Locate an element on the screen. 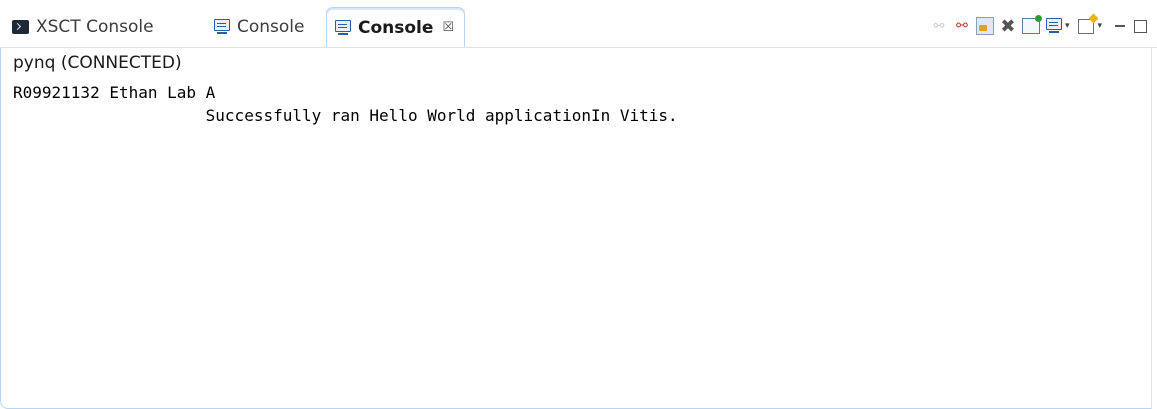 Image resolution: width=1157 pixels, height=409 pixels. disconnect-dim-icon: ⚯ is located at coordinates (939, 26).